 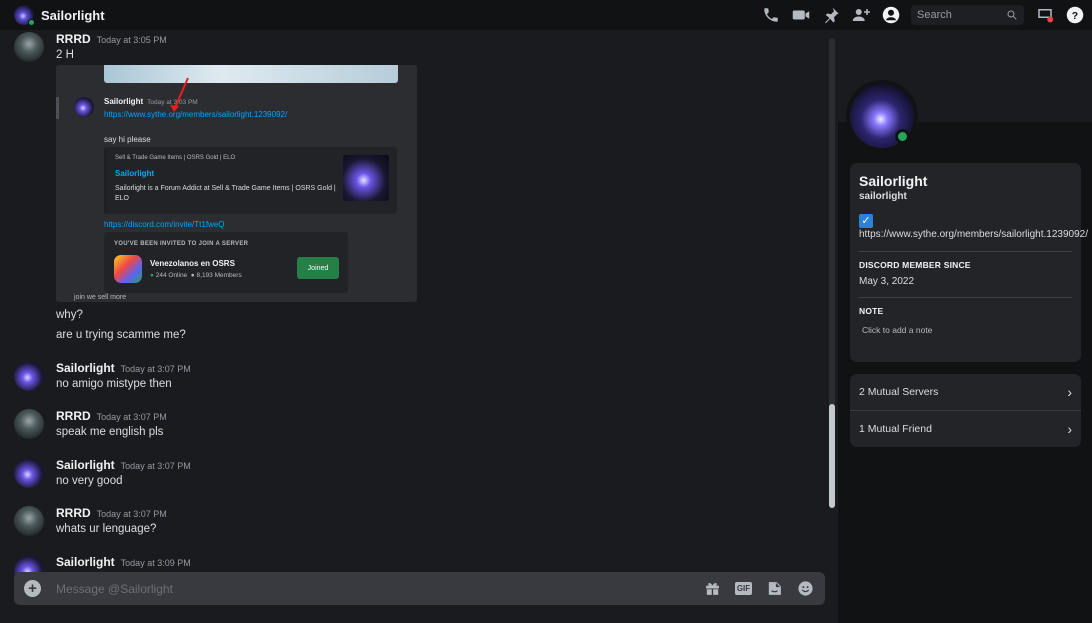 What do you see at coordinates (181, 244) in the screenshot?
I see `invite-header: YOU'VE BEEN INVITED TO JOIN A SERVER` at bounding box center [181, 244].